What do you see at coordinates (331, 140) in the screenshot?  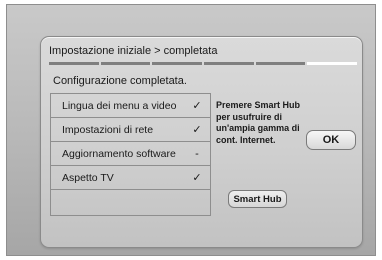 I see `ok-button: OK` at bounding box center [331, 140].